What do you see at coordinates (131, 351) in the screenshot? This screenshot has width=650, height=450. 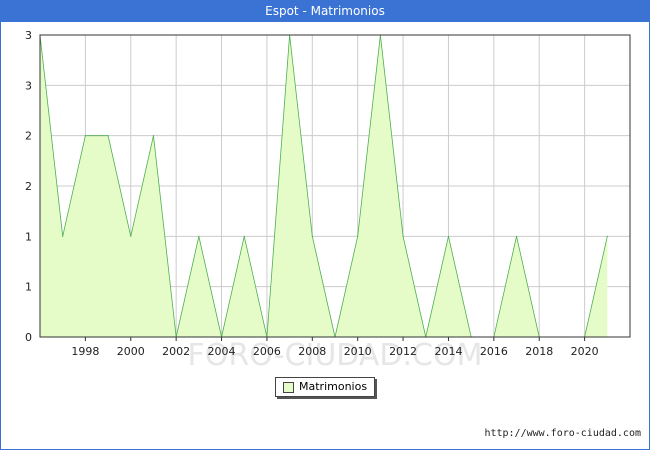 I see `x-tick-label: 2000` at bounding box center [131, 351].